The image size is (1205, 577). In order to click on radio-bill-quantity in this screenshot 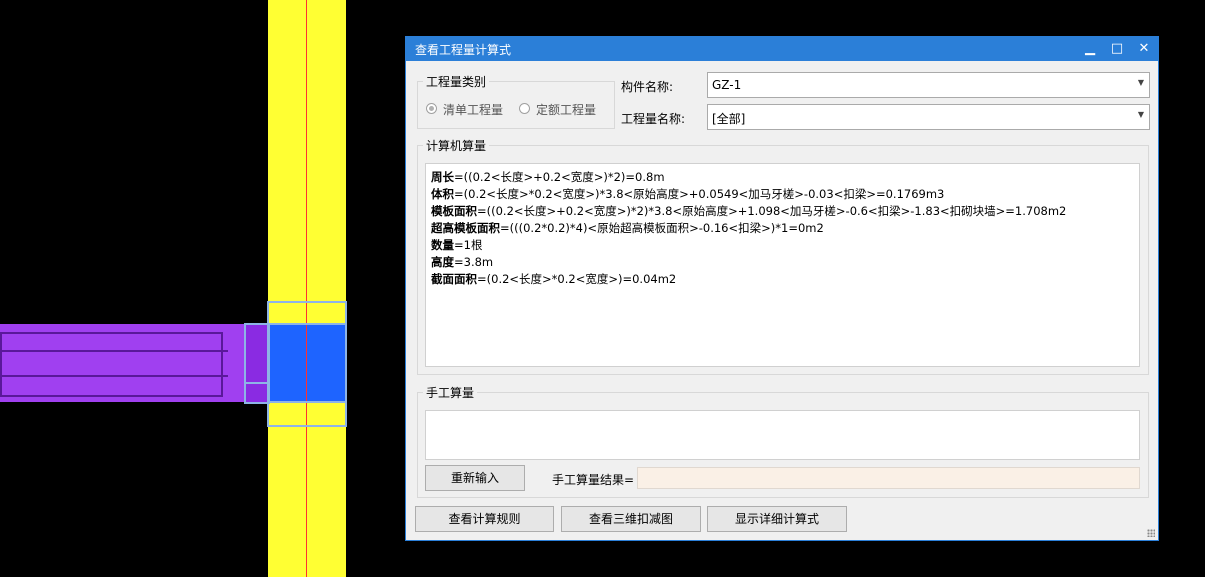, I will do `click(431, 108)`.